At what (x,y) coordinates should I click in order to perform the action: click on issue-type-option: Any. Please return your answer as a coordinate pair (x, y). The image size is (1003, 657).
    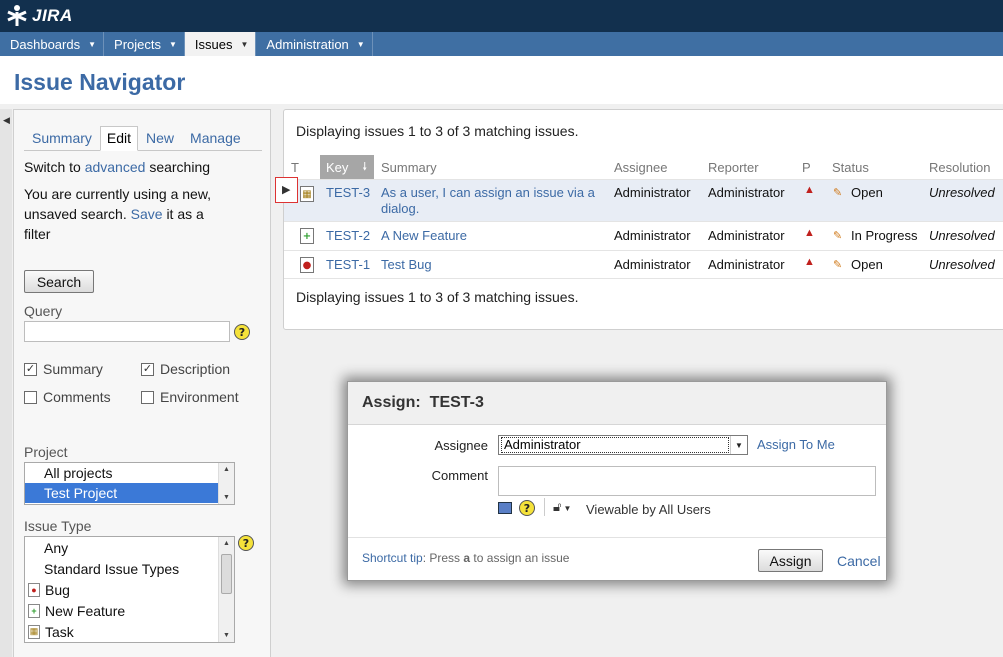
    Looking at the image, I should click on (129, 547).